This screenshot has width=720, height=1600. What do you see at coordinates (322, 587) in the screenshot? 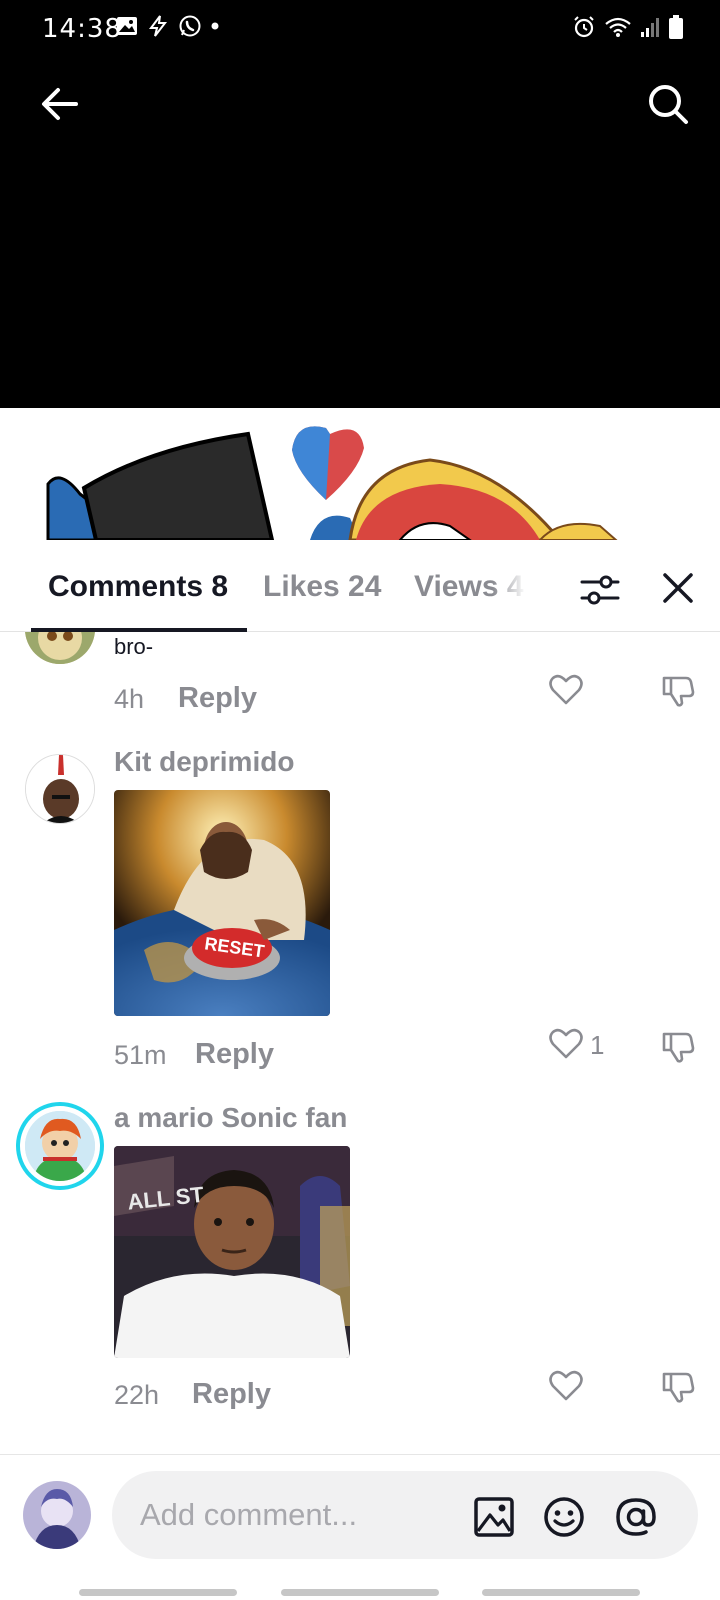
I see `tab-likes: Likes 24` at bounding box center [322, 587].